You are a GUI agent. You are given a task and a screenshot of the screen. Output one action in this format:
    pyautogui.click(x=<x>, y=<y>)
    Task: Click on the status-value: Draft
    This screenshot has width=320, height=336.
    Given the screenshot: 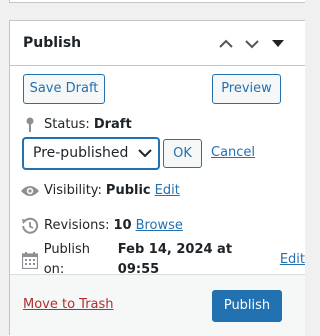 What is the action you would take?
    pyautogui.click(x=112, y=124)
    